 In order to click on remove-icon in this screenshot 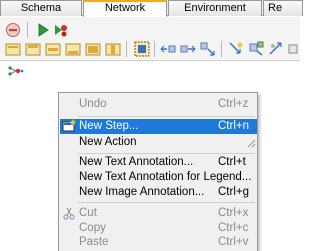, I will do `click(13, 30)`.